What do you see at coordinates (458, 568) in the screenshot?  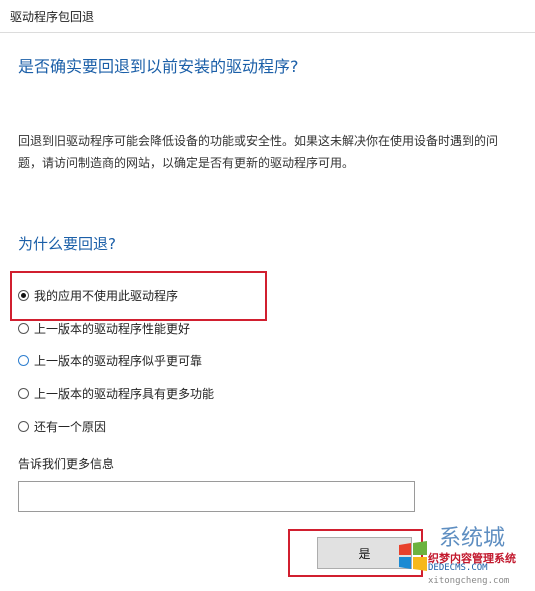 I see `watermark-line2: DEDECMS.COM` at bounding box center [458, 568].